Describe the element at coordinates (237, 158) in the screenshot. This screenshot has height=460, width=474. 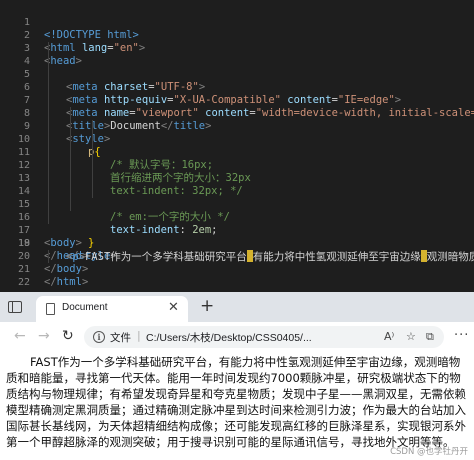
I see `code-line-11: 11 首行缩进两个字的大小：32px` at that location.